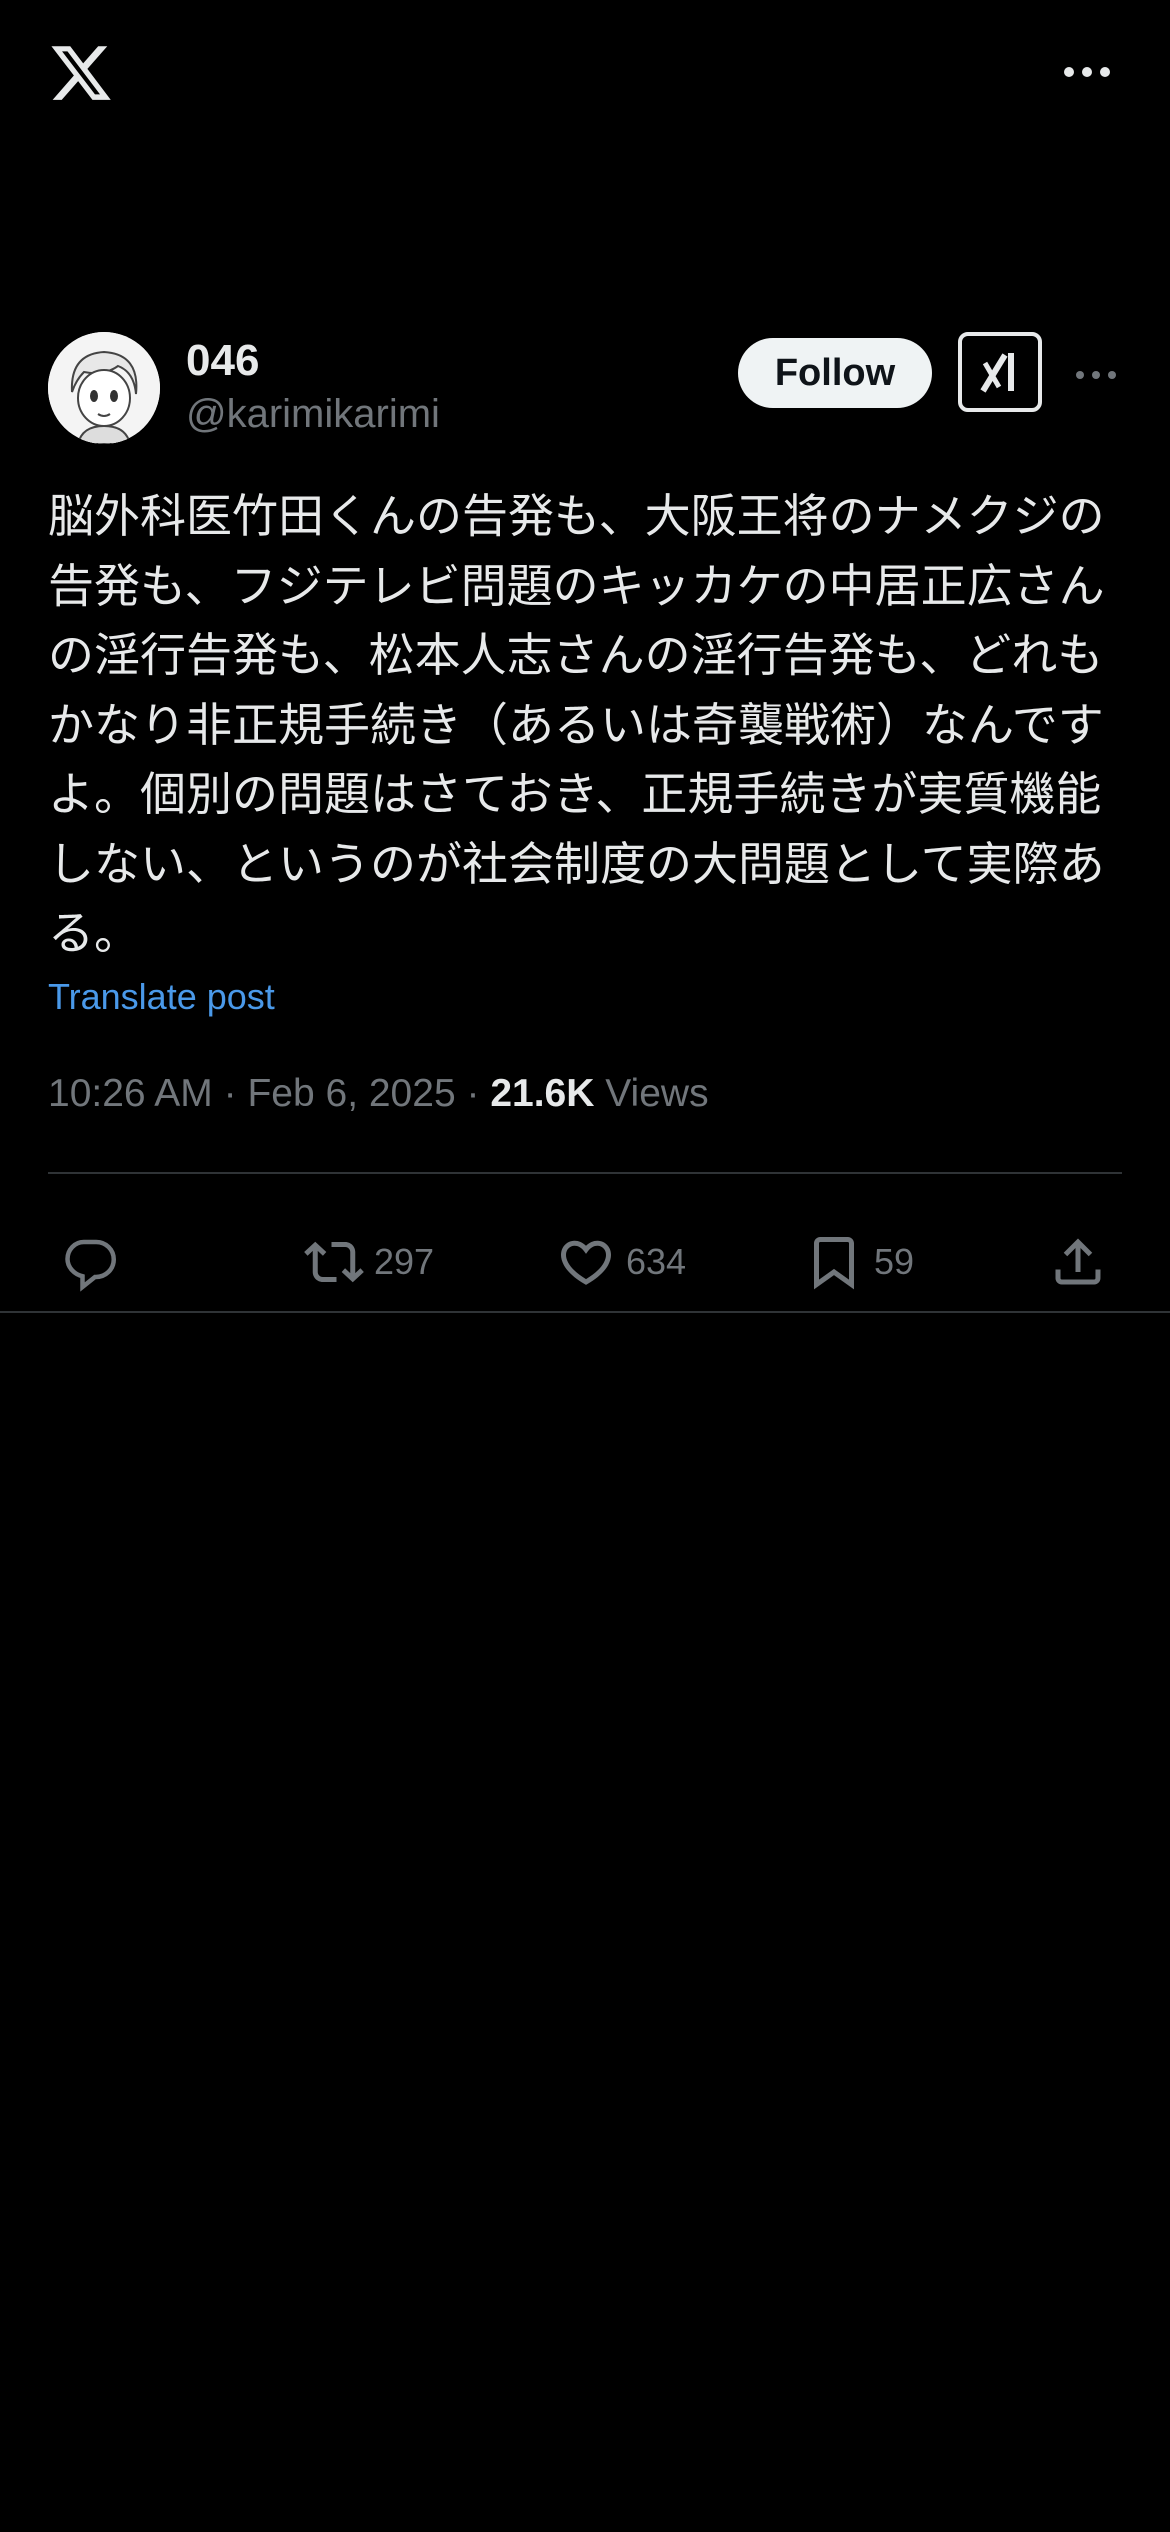  What do you see at coordinates (997, 373) in the screenshot?
I see `grok-icon` at bounding box center [997, 373].